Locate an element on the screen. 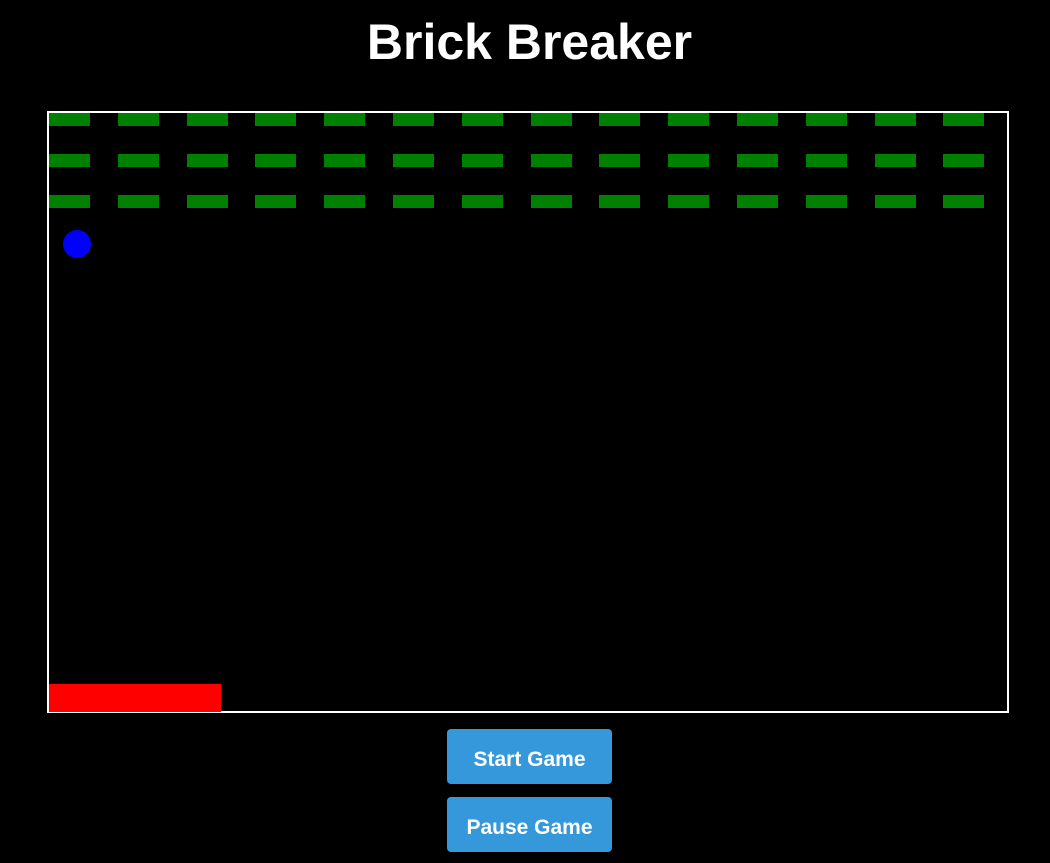  pause-game-button: Pause Game is located at coordinates (529, 824).